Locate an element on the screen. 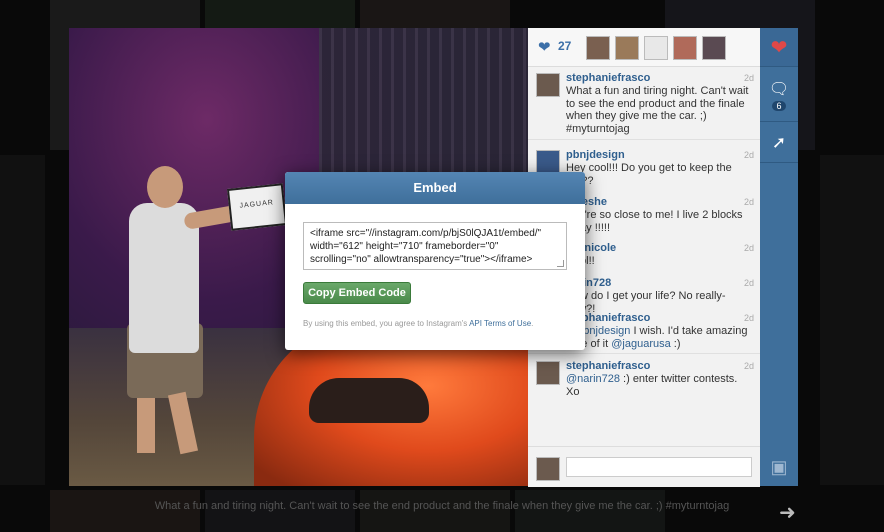 The height and width of the screenshot is (532, 884). comment-button: 🗨 6 is located at coordinates (779, 95).